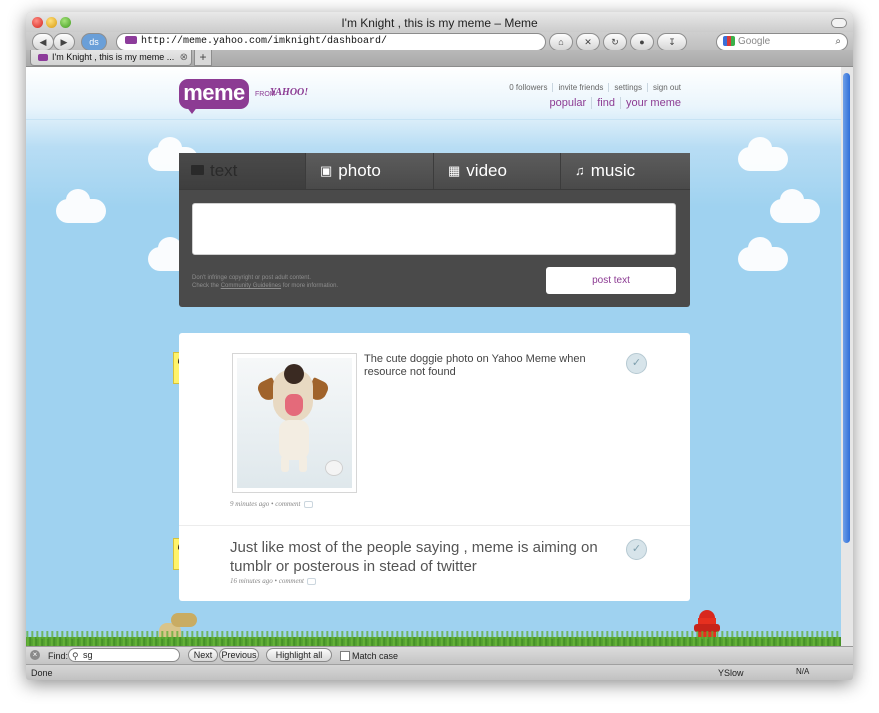 This screenshot has width=879, height=713. What do you see at coordinates (454, 170) in the screenshot?
I see `film-icon: ▦` at bounding box center [454, 170].